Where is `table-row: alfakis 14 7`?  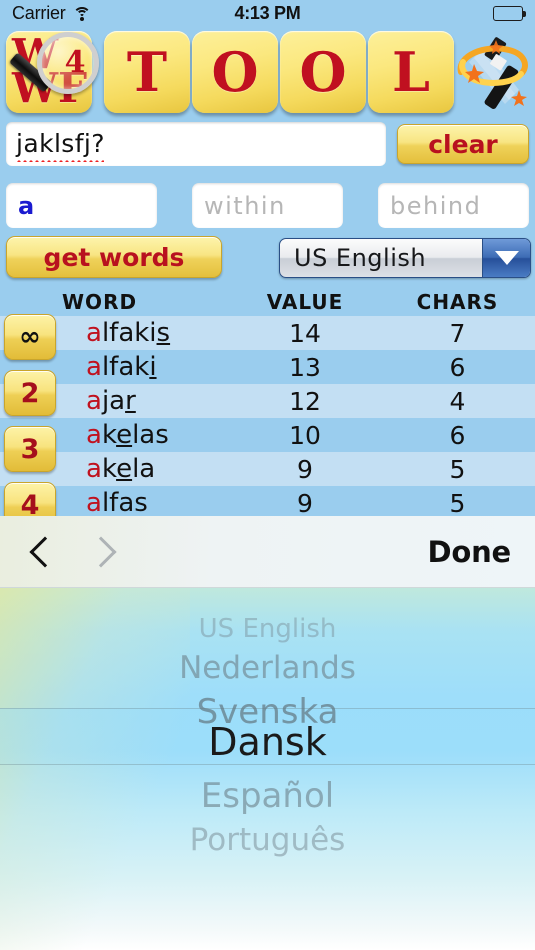 table-row: alfakis 14 7 is located at coordinates (267, 333).